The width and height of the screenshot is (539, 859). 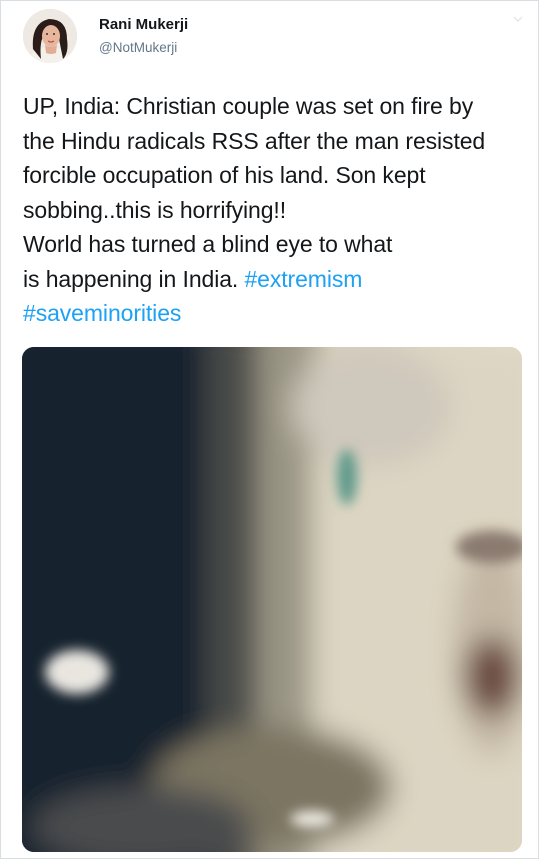 I want to click on user-names: Rani Mukerji @NotMukerji, so click(x=143, y=36).